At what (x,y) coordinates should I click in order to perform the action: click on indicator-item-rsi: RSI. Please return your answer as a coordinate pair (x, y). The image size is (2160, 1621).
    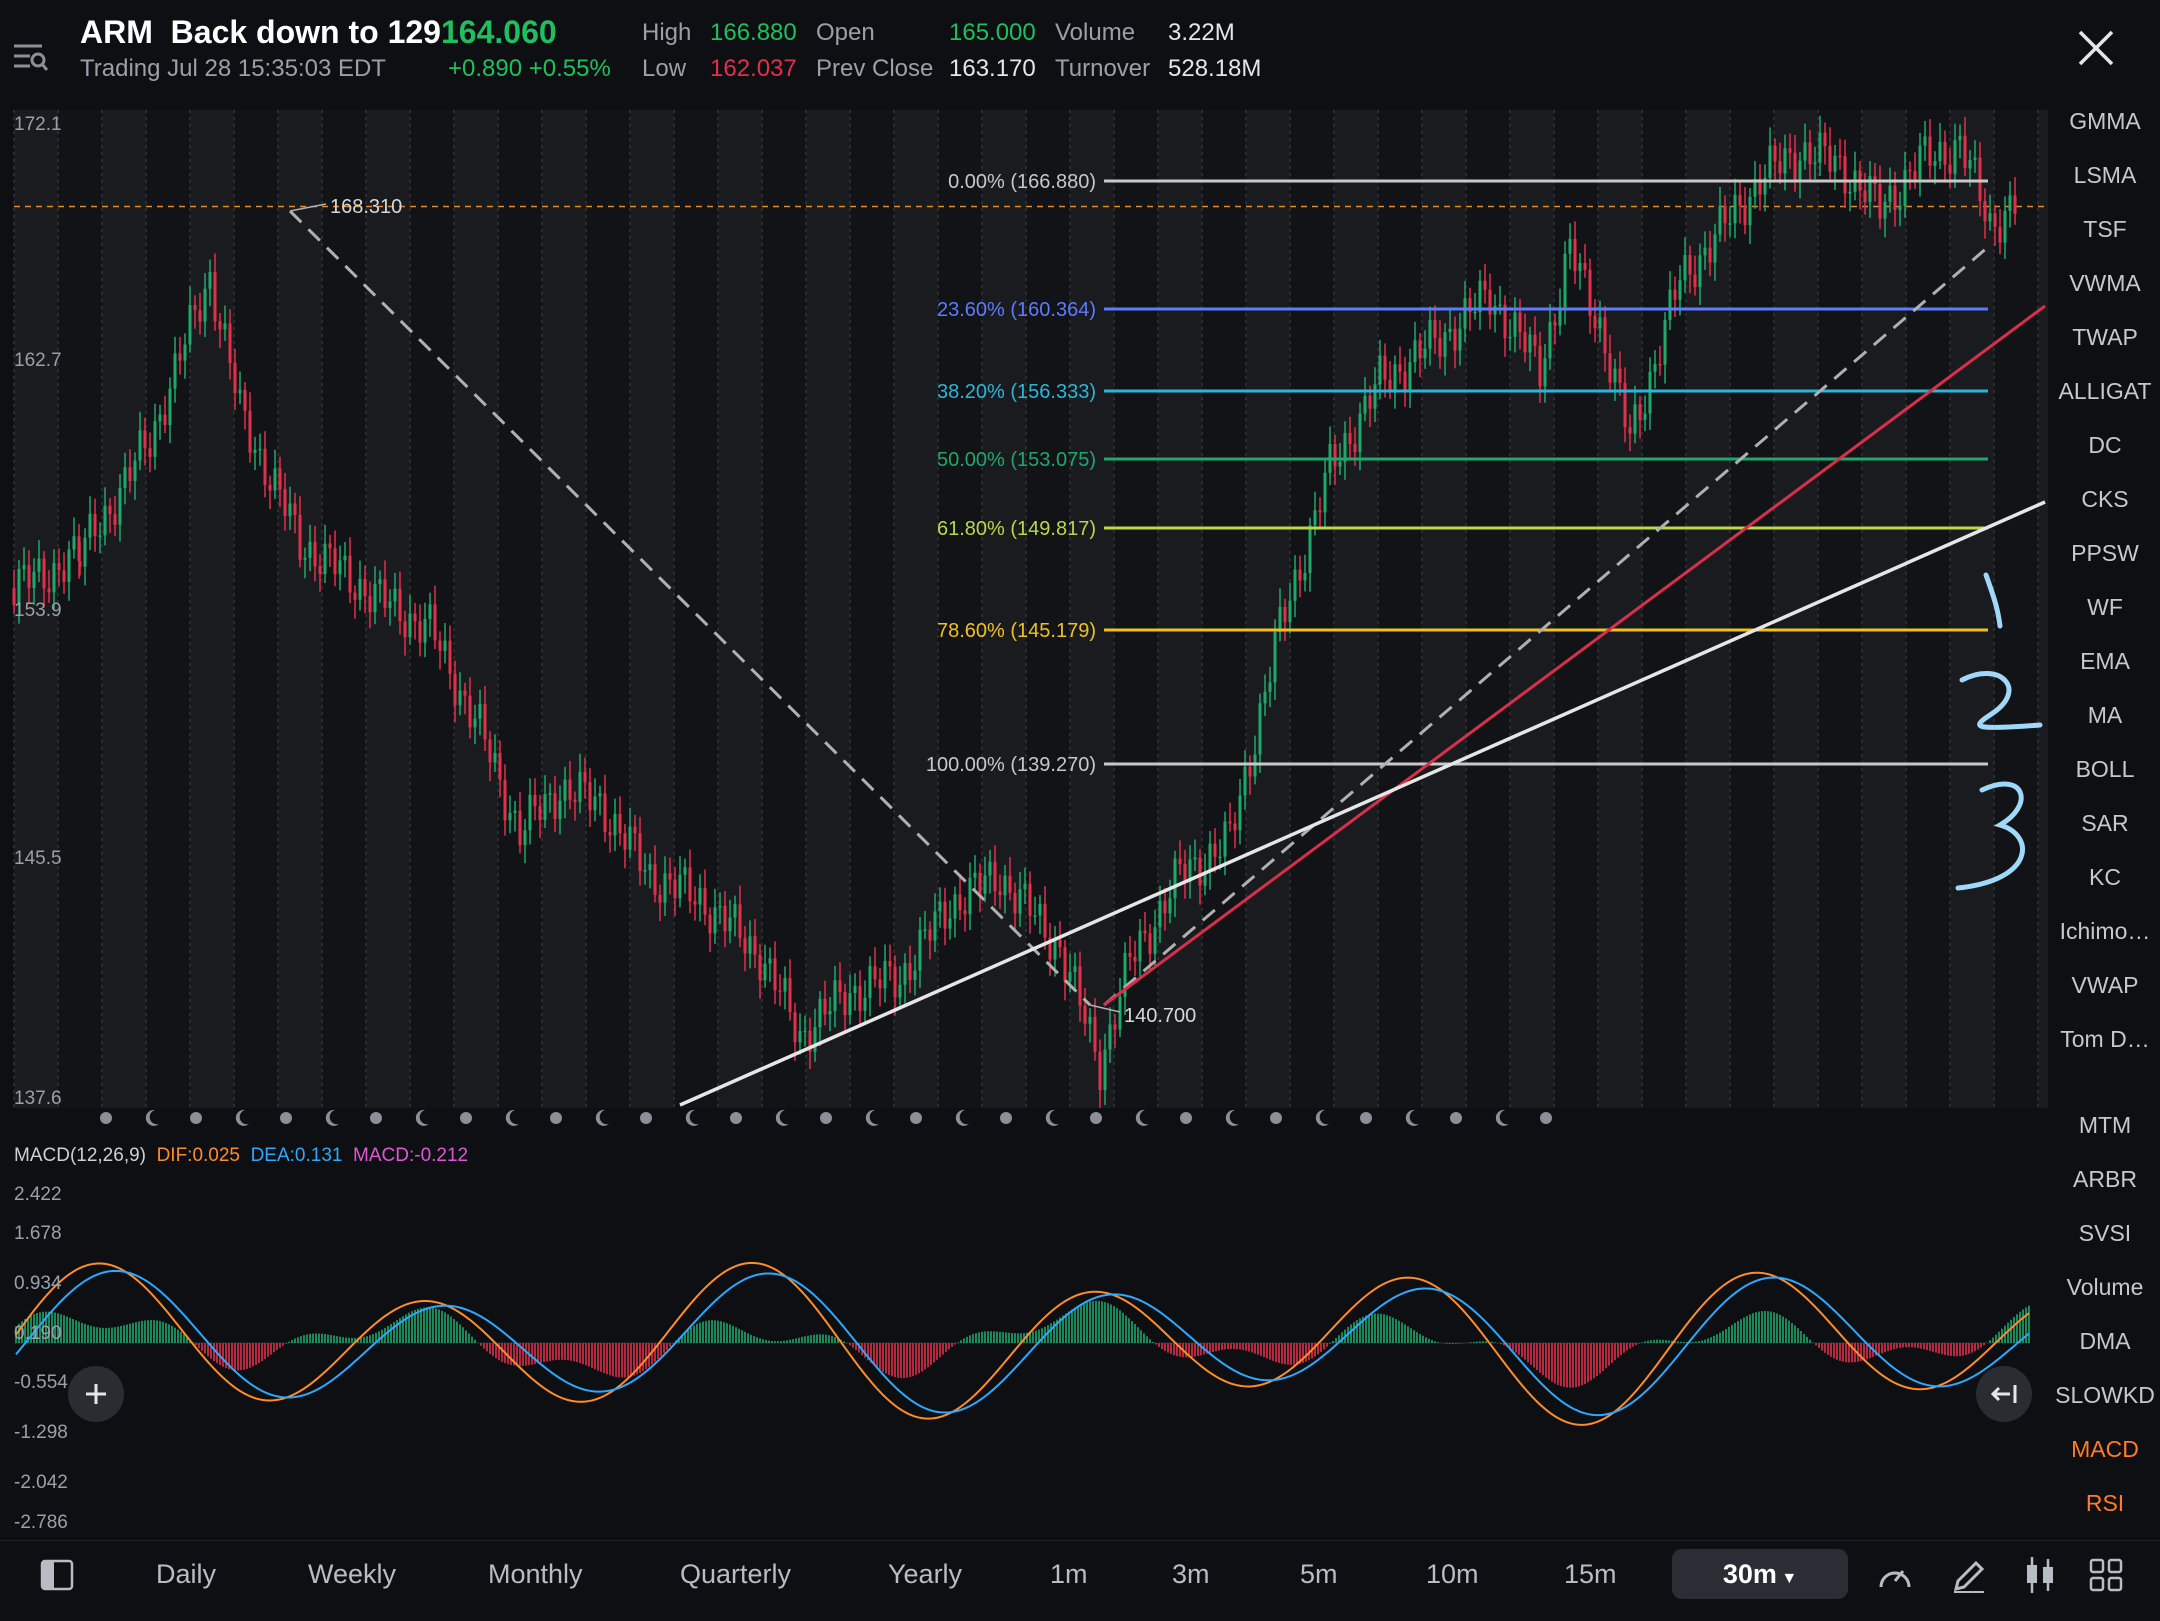
    Looking at the image, I should click on (2105, 1503).